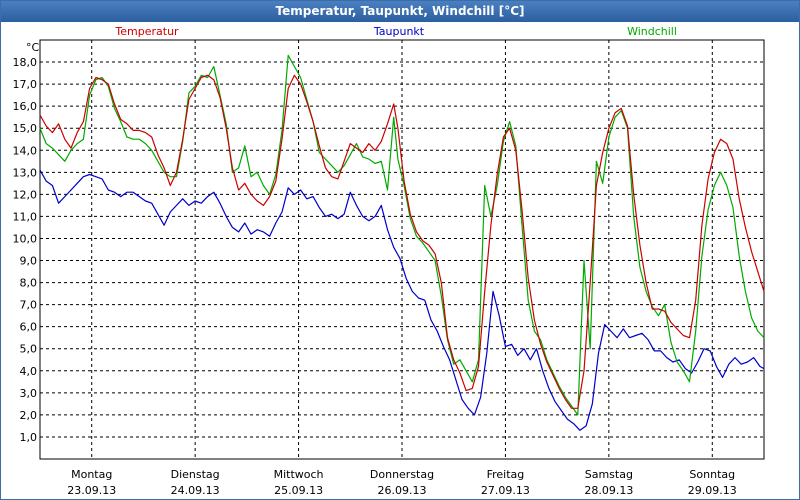 Image resolution: width=800 pixels, height=500 pixels. I want to click on y-tick-label: 16,0, so click(25, 106).